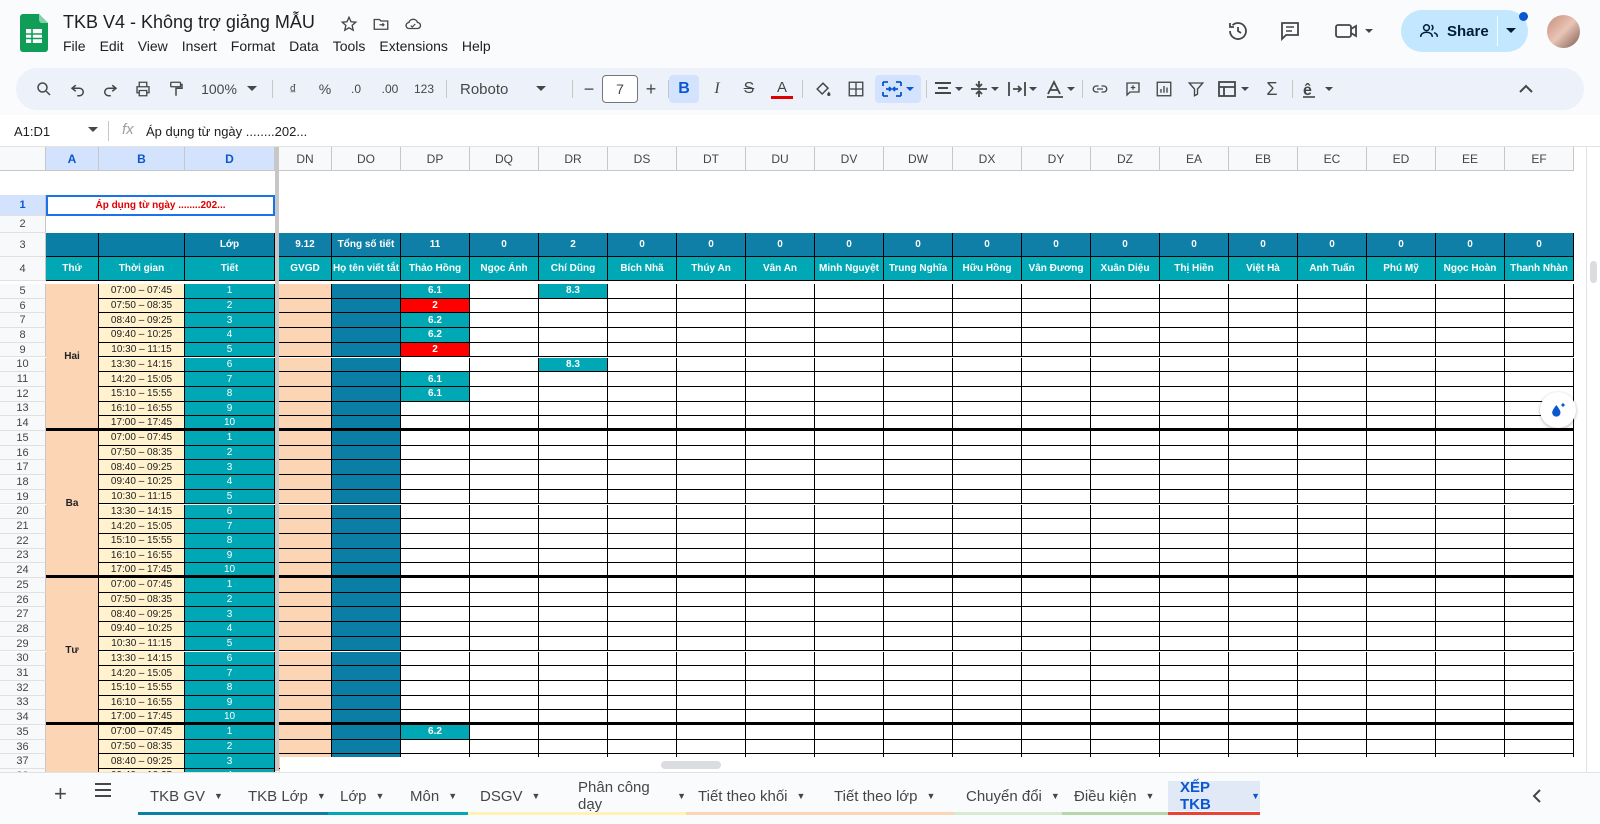 The image size is (1600, 824). Describe the element at coordinates (642, 269) in the screenshot. I see `teacher-header-DS: Bích Nhã` at that location.